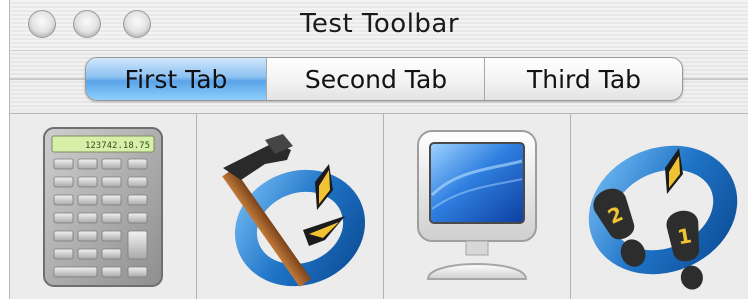 The width and height of the screenshot is (748, 299). I want to click on calculator-icon: 123742.18.75, so click(103, 206).